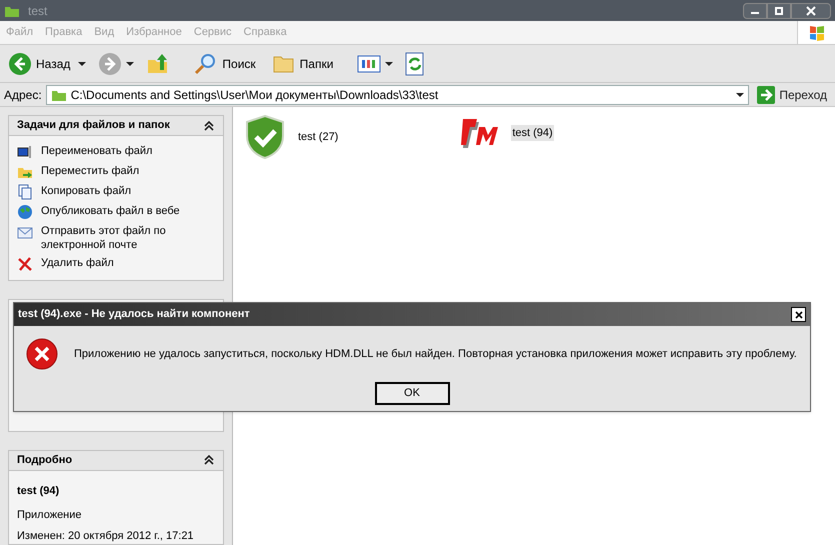  What do you see at coordinates (77, 263) in the screenshot?
I see `task-link: Удалить файл` at bounding box center [77, 263].